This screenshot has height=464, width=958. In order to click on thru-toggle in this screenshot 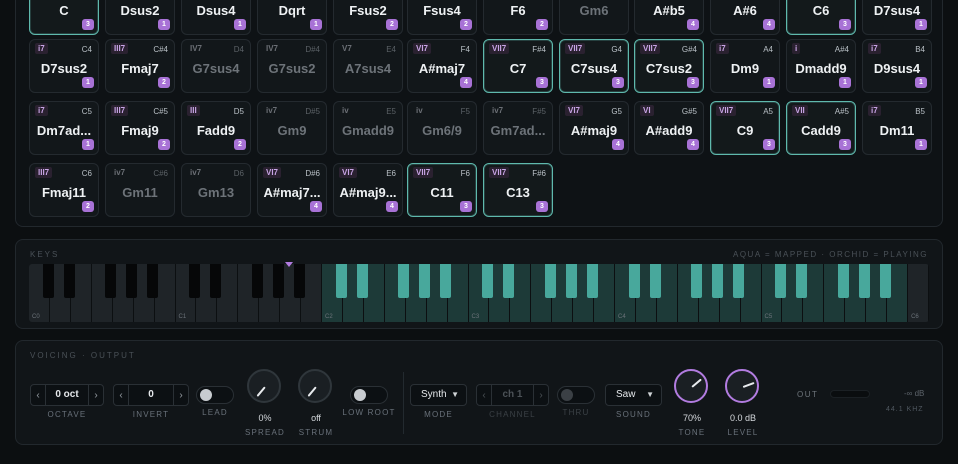, I will do `click(576, 395)`.